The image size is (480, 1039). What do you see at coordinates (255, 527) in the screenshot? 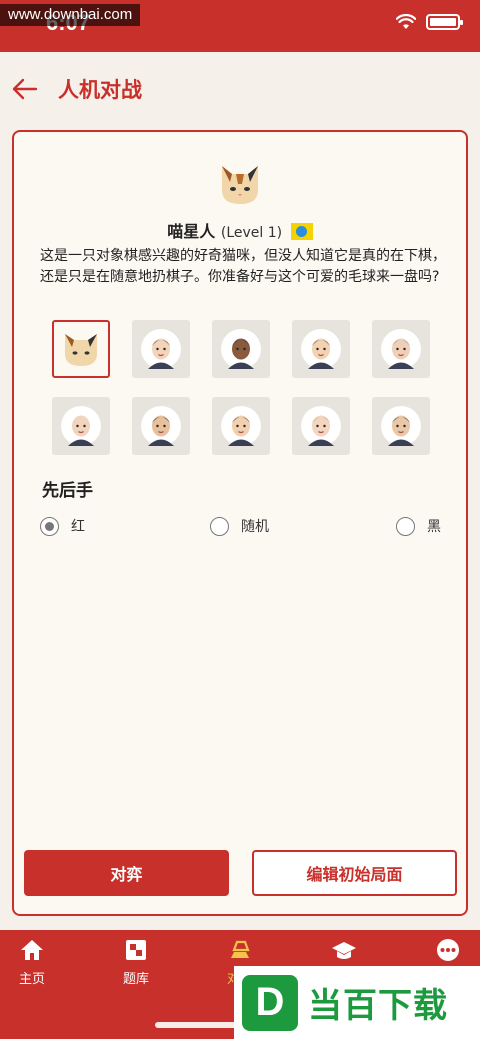
I see `radio-random-label: 随机` at bounding box center [255, 527].